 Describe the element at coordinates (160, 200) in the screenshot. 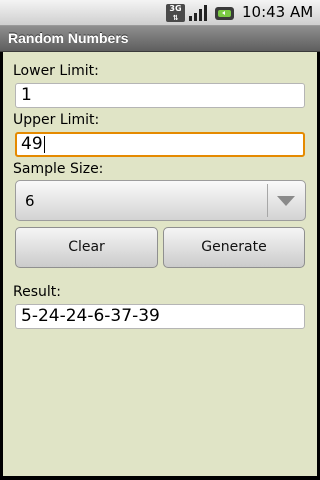

I see `sample-size-spinner: 6` at that location.